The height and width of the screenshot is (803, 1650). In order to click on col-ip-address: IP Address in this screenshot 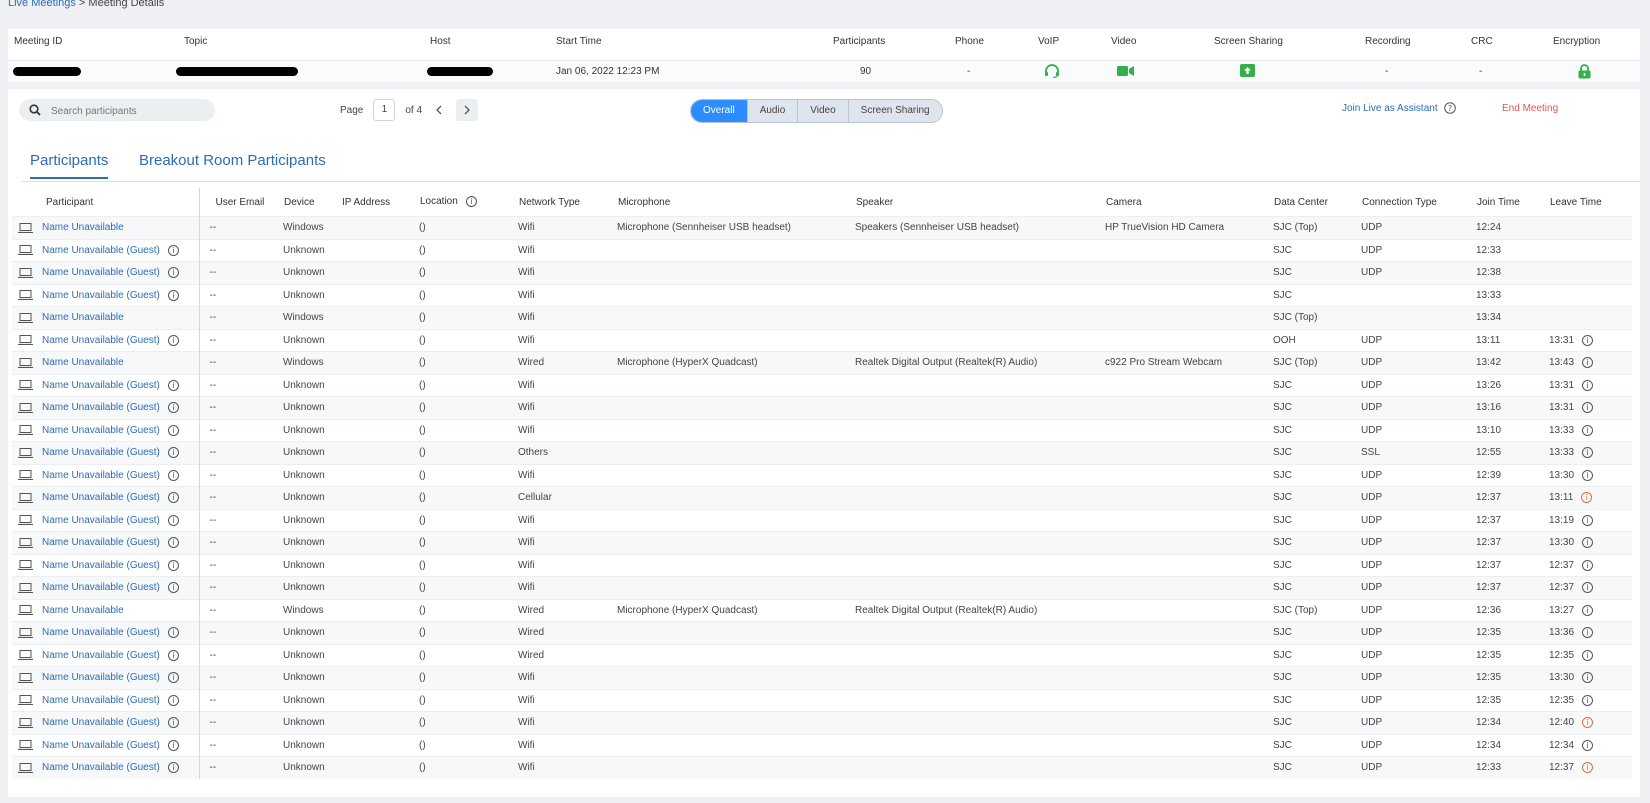, I will do `click(380, 202)`.